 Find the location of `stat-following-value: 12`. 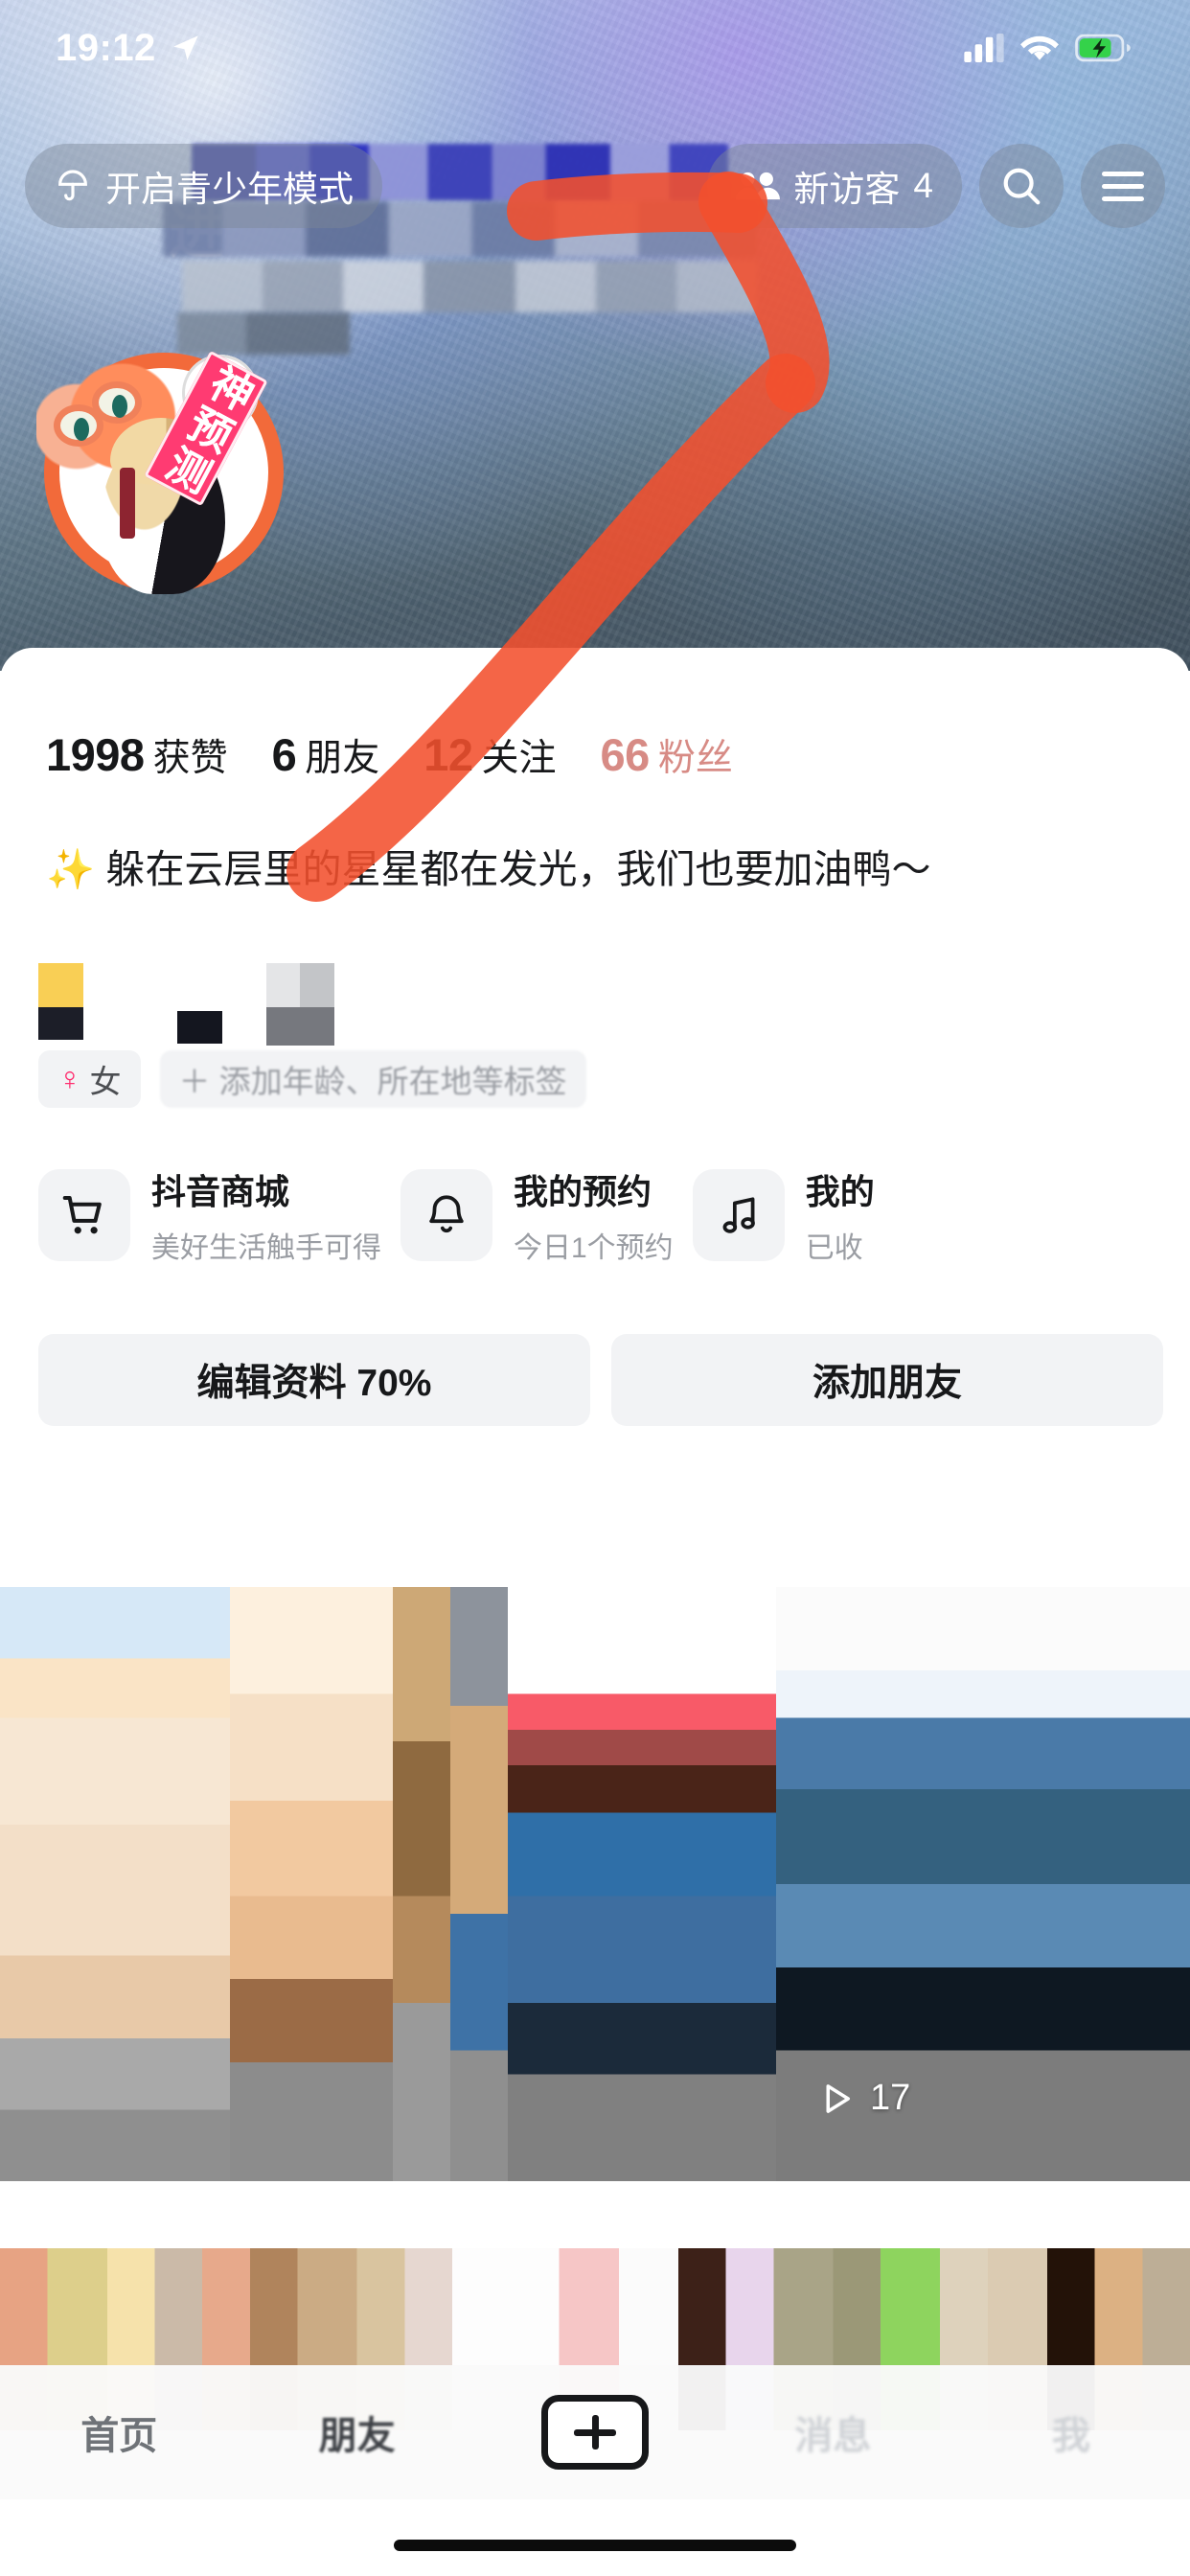

stat-following-value: 12 is located at coordinates (448, 754).